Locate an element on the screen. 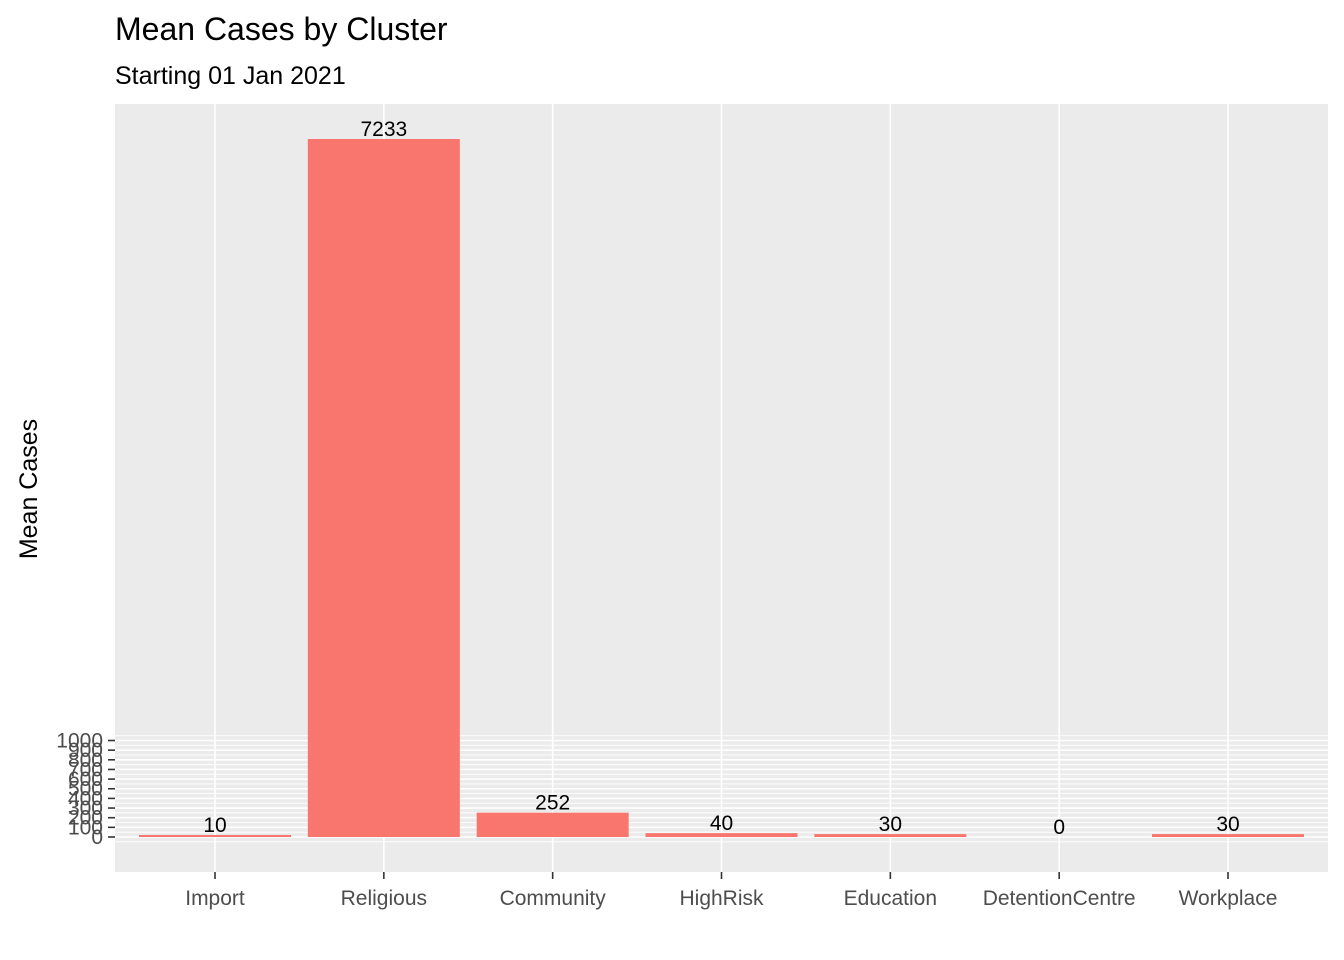  data-label-religious: 7233 is located at coordinates (383, 129).